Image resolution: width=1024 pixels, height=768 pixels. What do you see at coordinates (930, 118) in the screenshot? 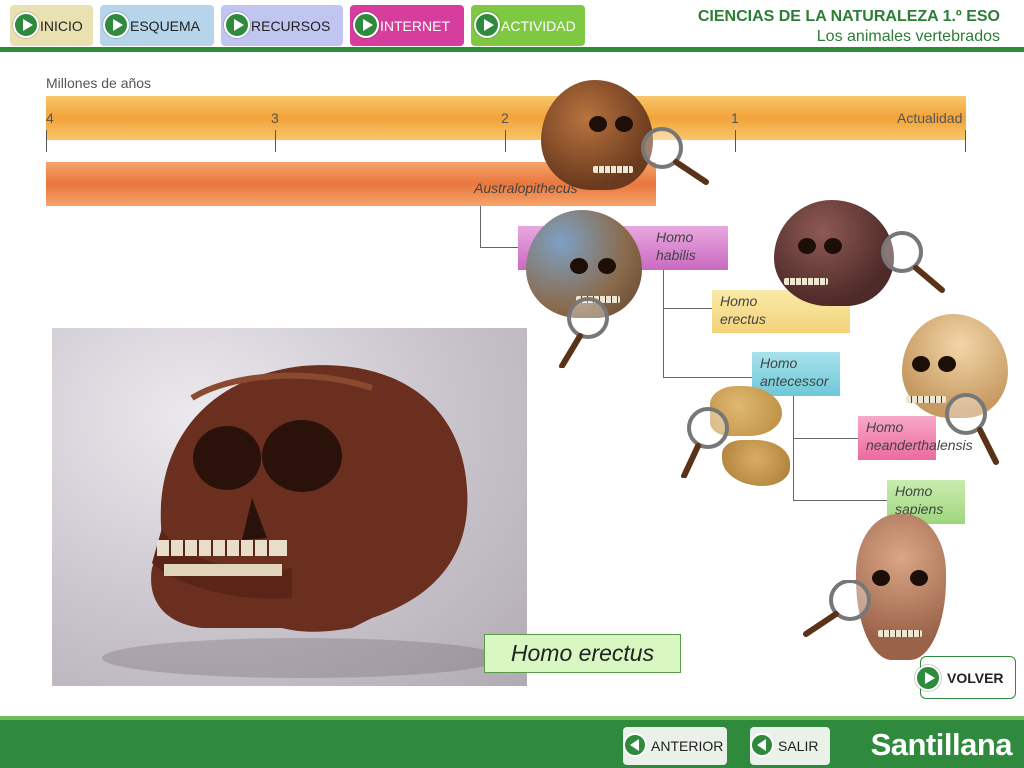
I see `timeline-tick-actualidad: Actualidad` at bounding box center [930, 118].